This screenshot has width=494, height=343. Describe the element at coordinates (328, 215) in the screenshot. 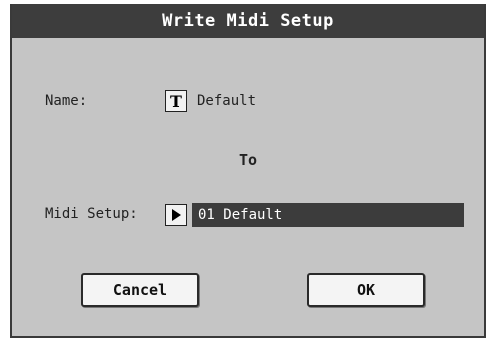

I see `midi-setup-select: 01 Default` at that location.